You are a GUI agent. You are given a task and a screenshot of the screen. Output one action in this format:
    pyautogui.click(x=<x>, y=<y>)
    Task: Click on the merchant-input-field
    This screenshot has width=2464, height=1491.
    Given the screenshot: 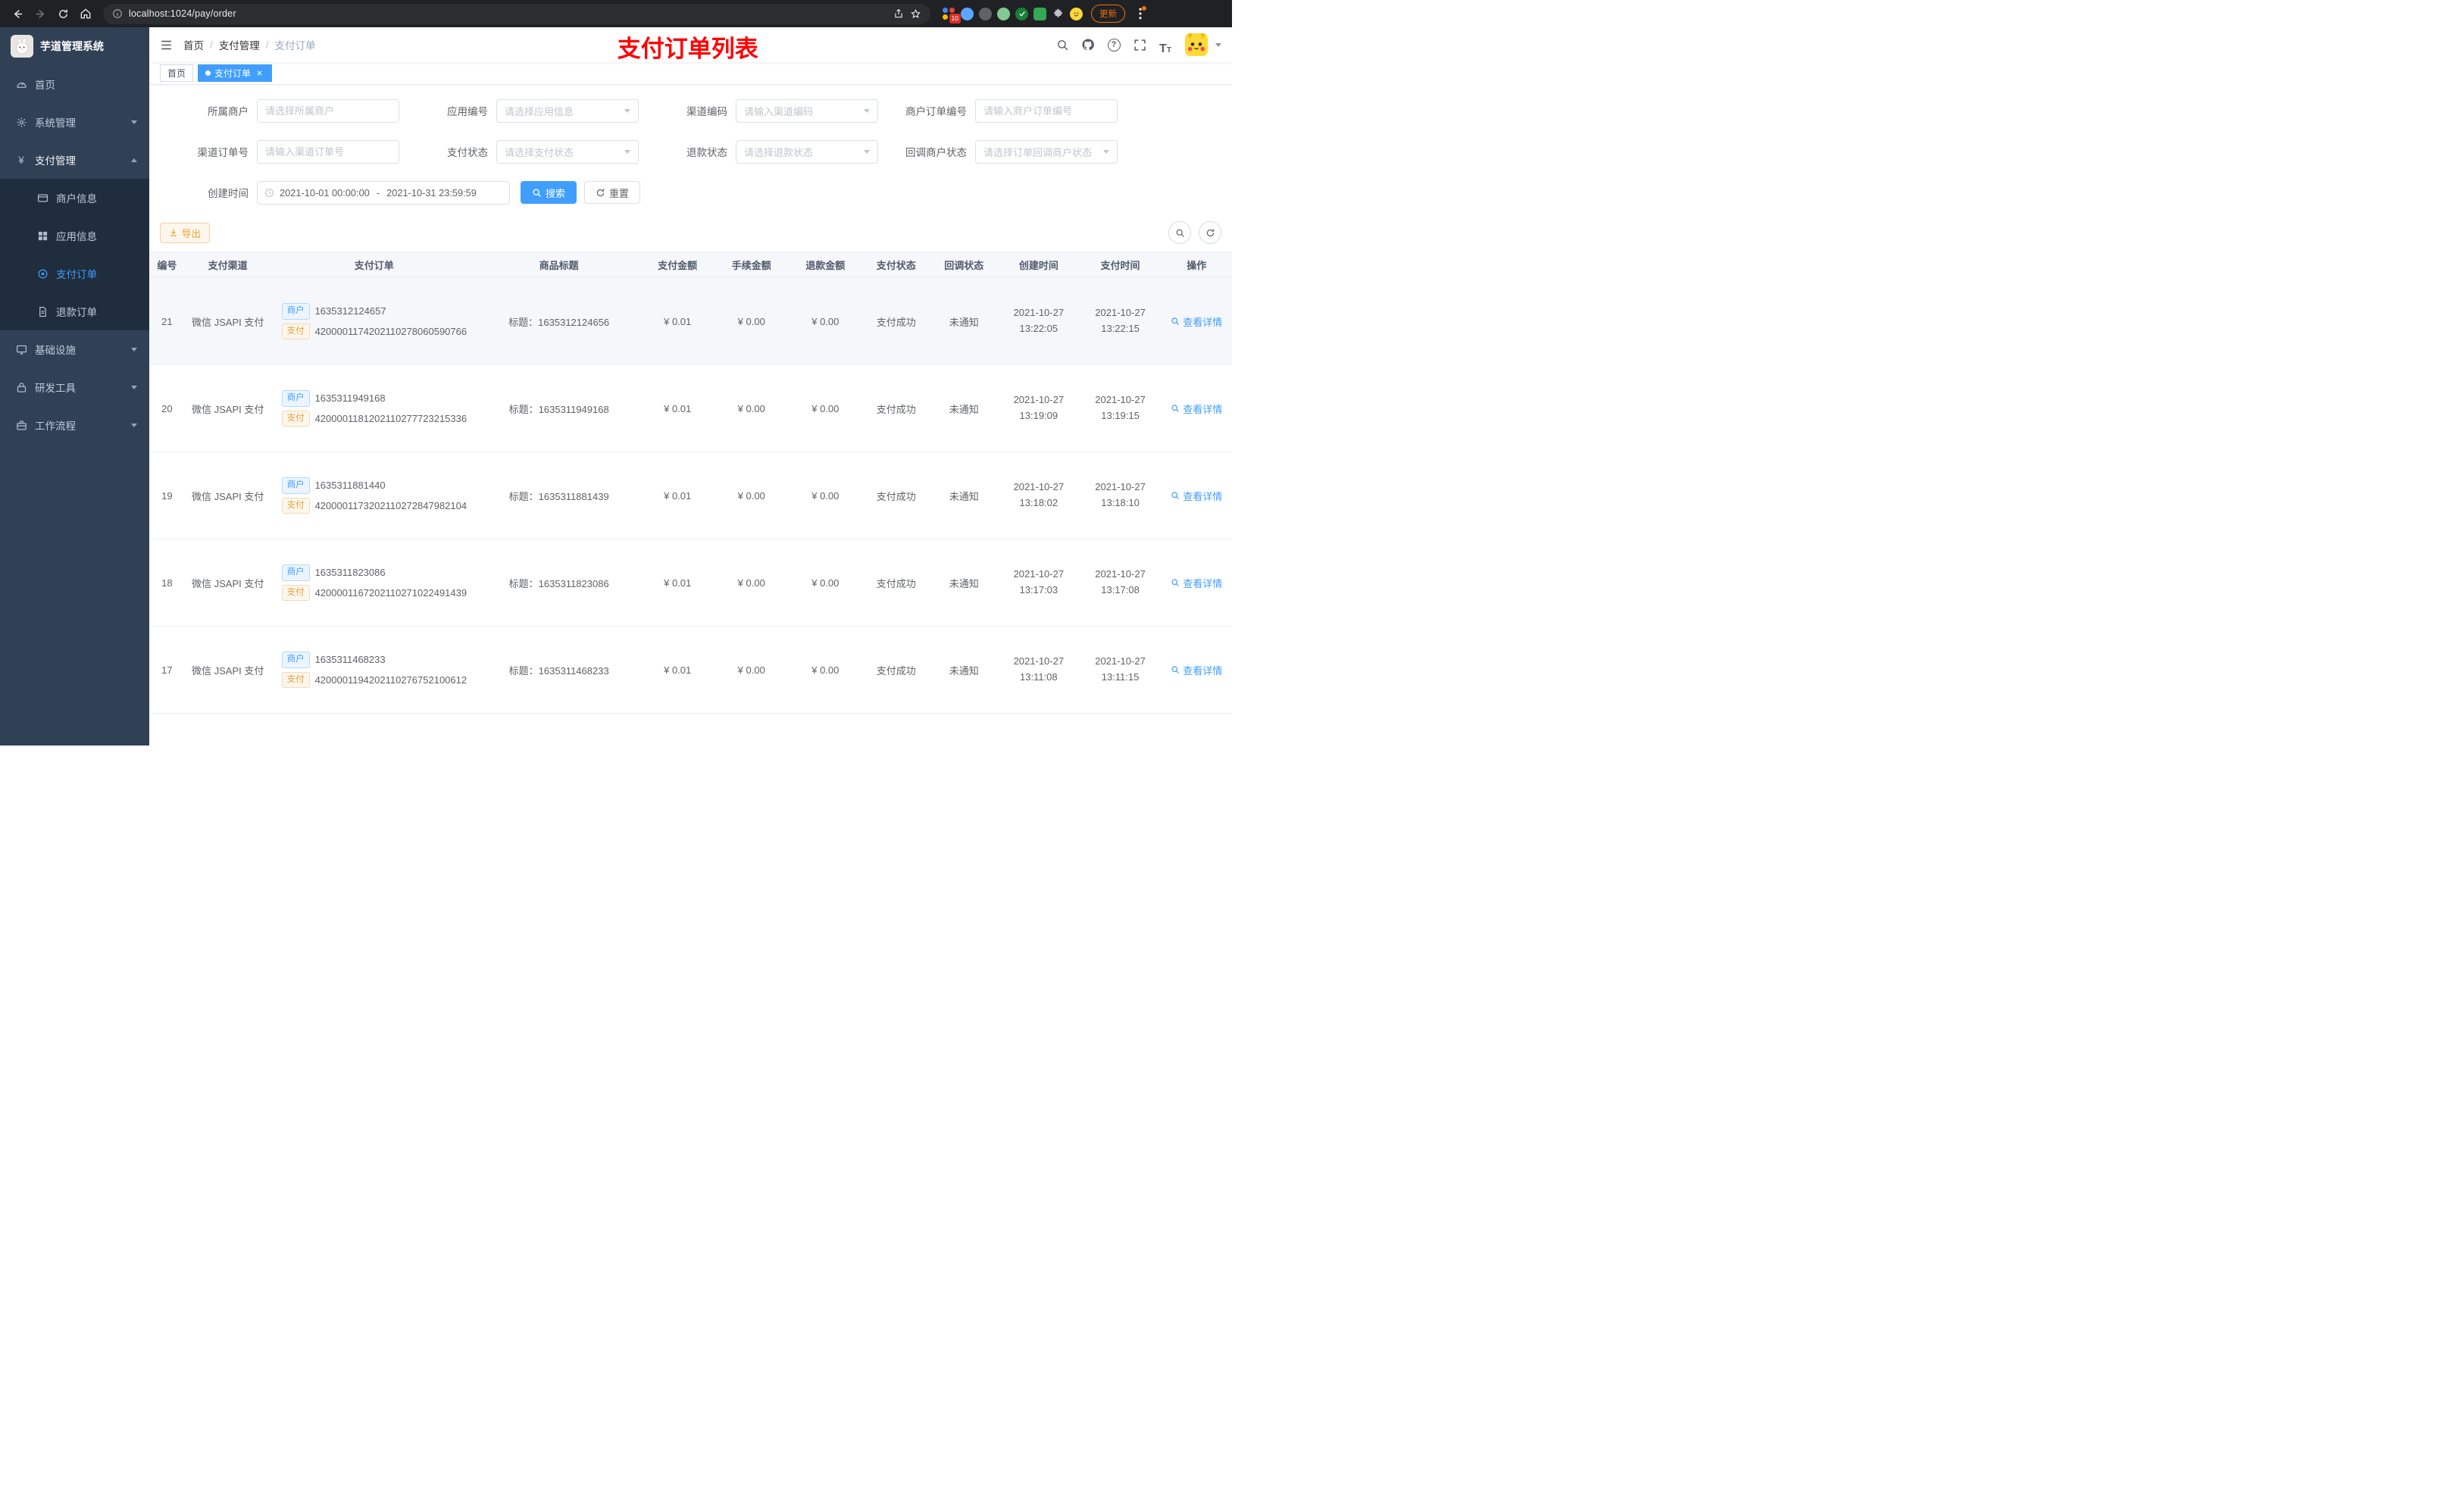 What is the action you would take?
    pyautogui.click(x=328, y=111)
    